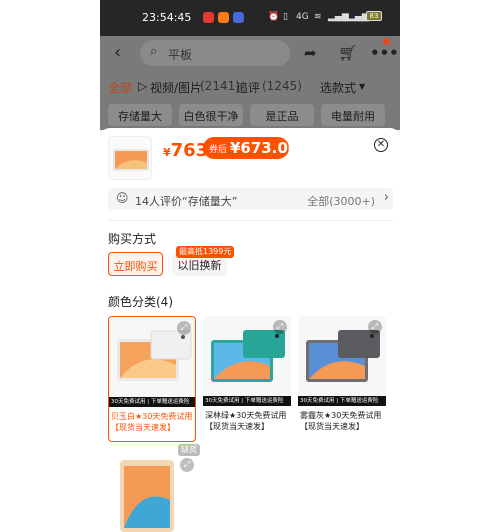 The width and height of the screenshot is (500, 532). I want to click on coupon-price-badge: 券后 ¥673.00, so click(250, 148).